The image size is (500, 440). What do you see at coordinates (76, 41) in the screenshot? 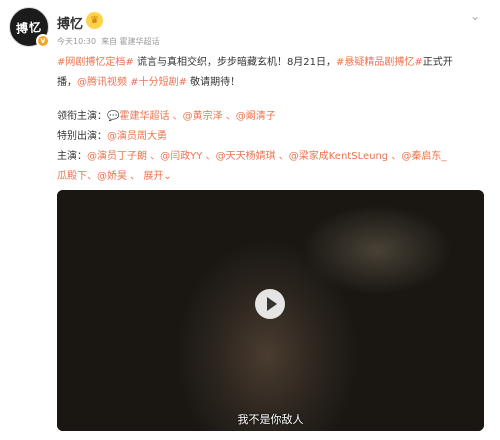
I see `post-timestamp: 今天10:30` at bounding box center [76, 41].